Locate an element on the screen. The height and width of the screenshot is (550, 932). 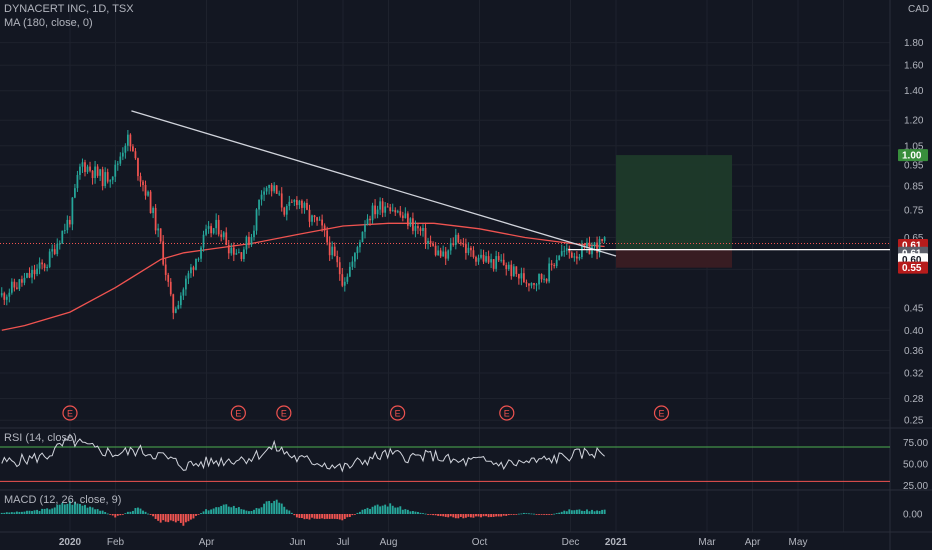
price-tick-label: 1.80 is located at coordinates (914, 43).